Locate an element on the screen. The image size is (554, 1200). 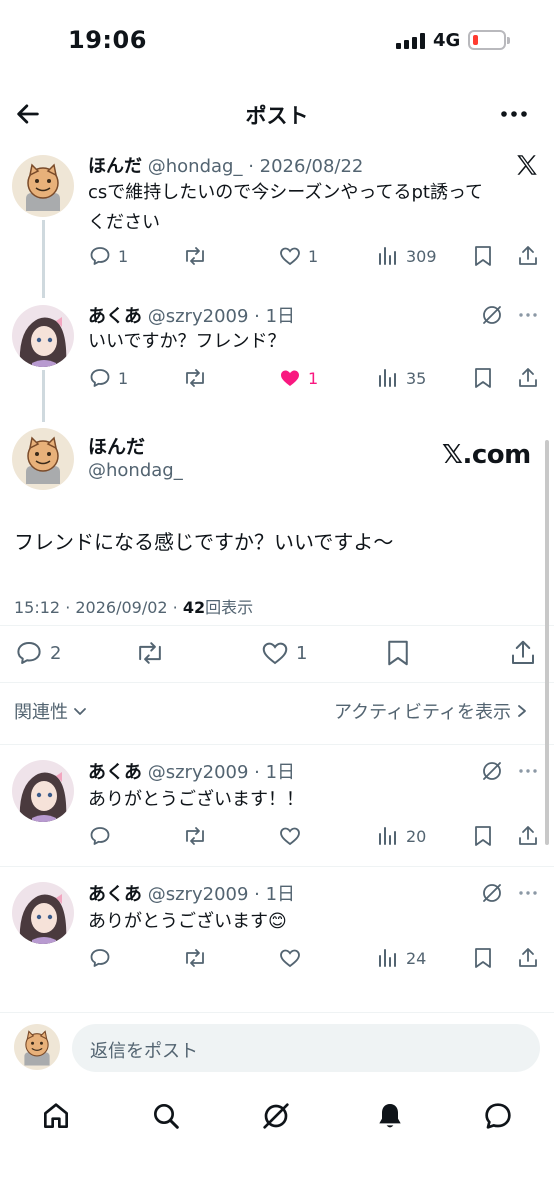
view-count: 20 is located at coordinates (416, 836).